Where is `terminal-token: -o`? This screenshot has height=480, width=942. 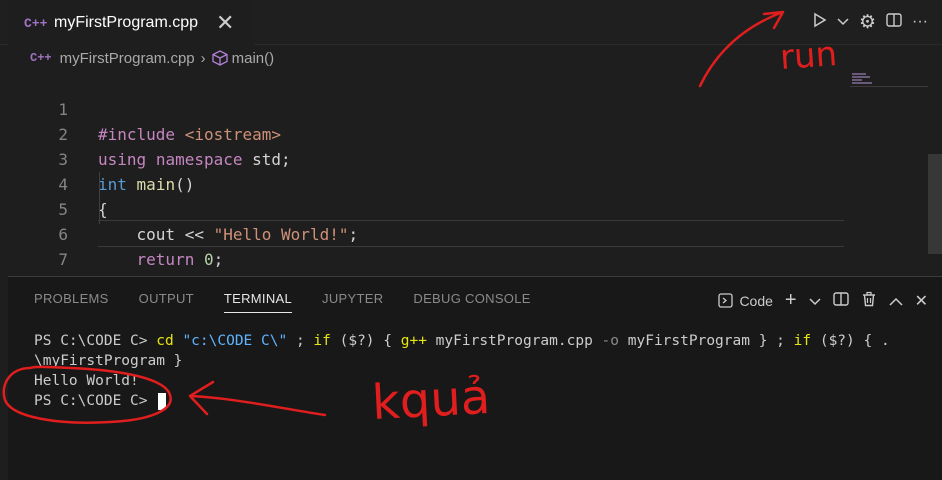 terminal-token: -o is located at coordinates (610, 341).